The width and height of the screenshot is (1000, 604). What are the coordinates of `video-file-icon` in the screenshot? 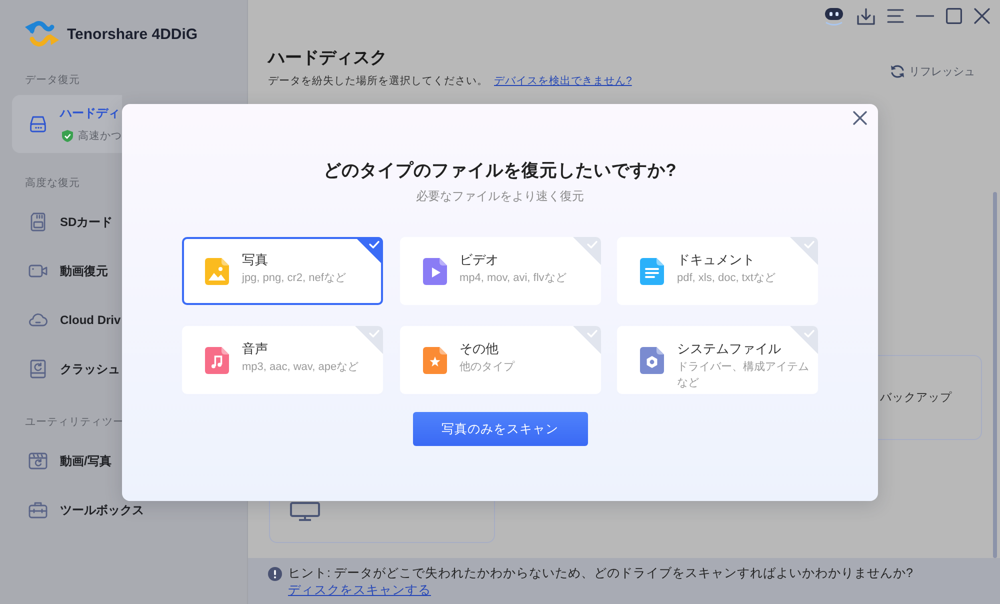 It's located at (434, 271).